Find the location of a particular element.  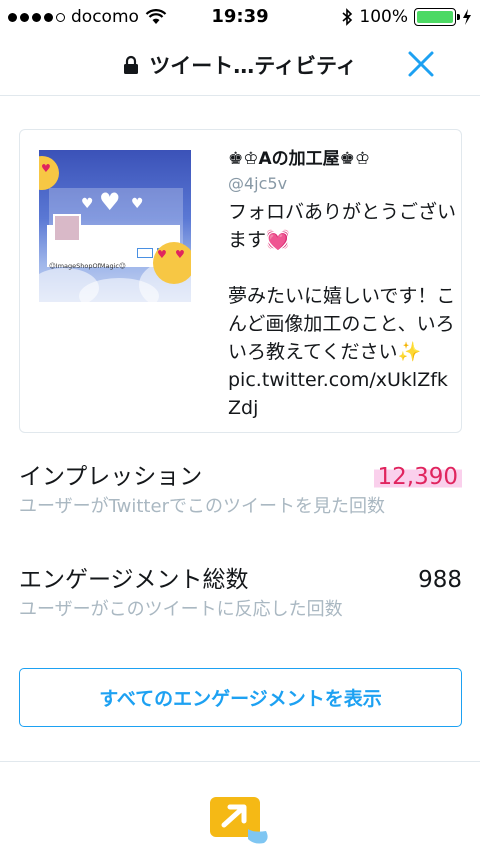

page-title: ツイート…ティビティ is located at coordinates (253, 66).